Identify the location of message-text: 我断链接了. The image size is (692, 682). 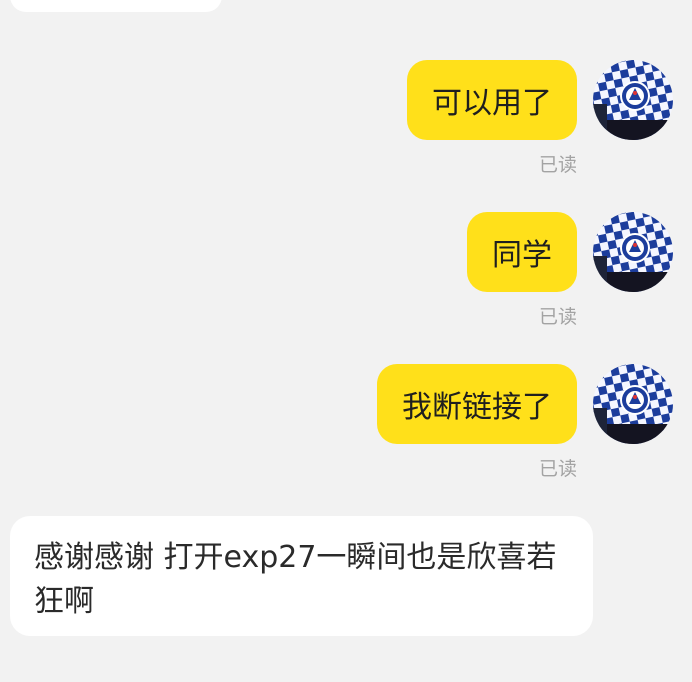
(477, 407).